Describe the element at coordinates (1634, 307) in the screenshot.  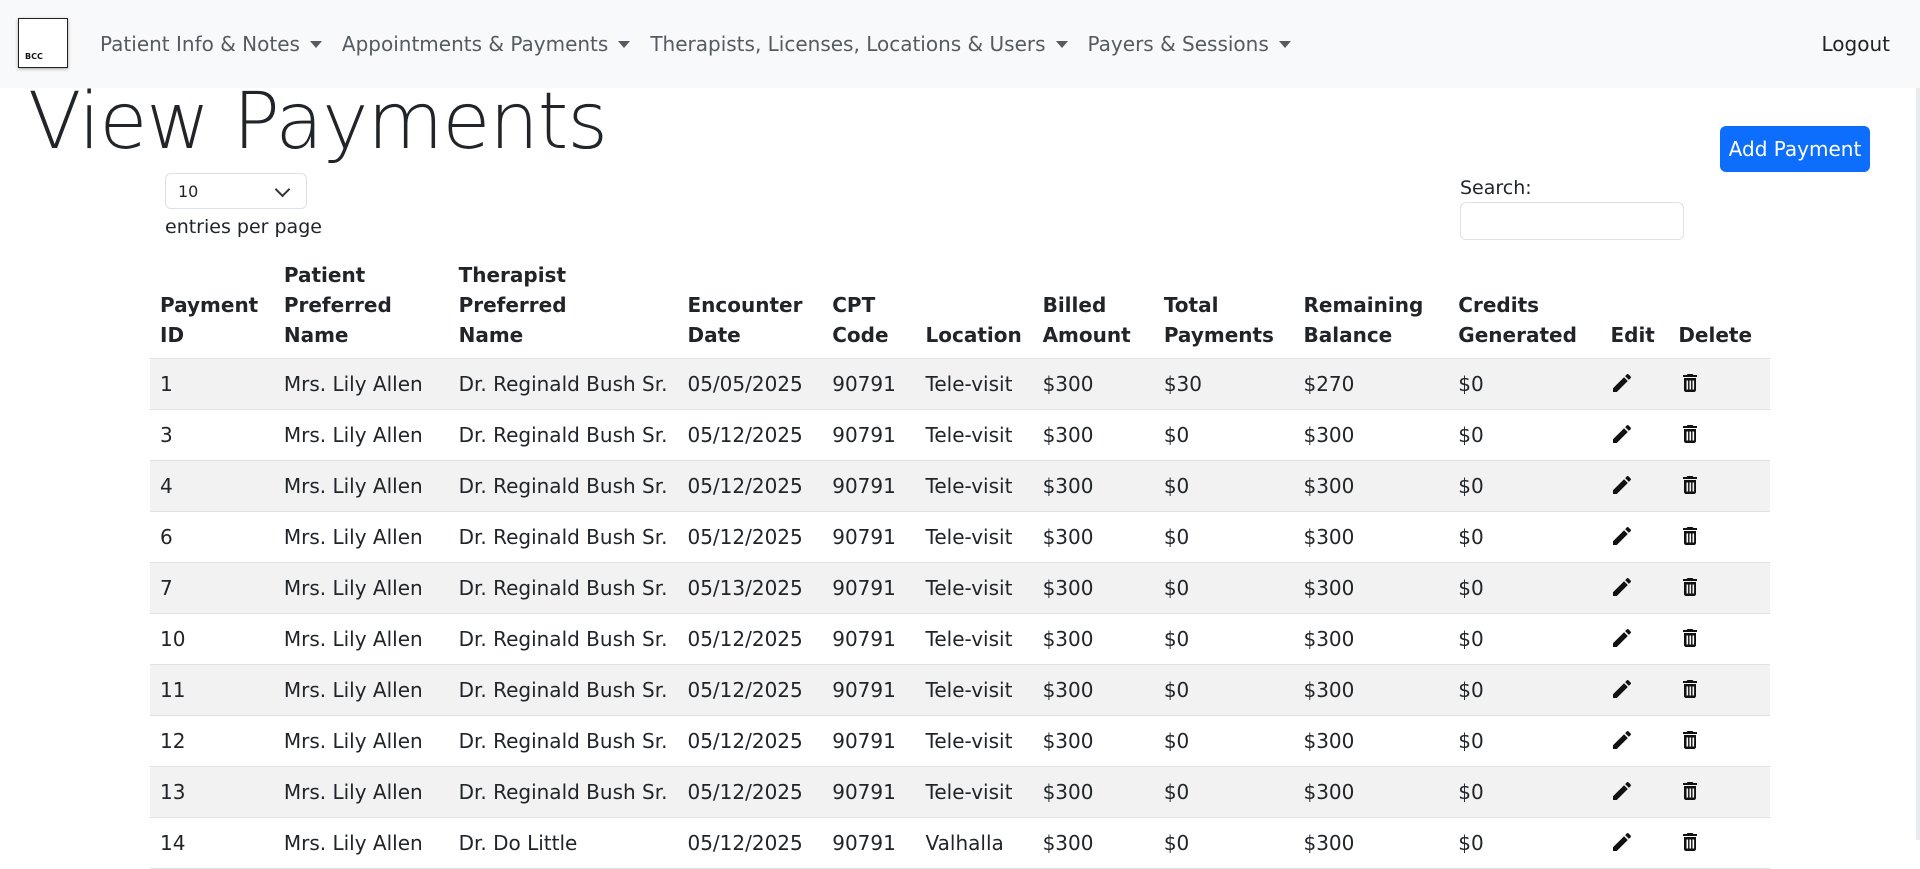
I see `column-header-edit: Edit` at that location.